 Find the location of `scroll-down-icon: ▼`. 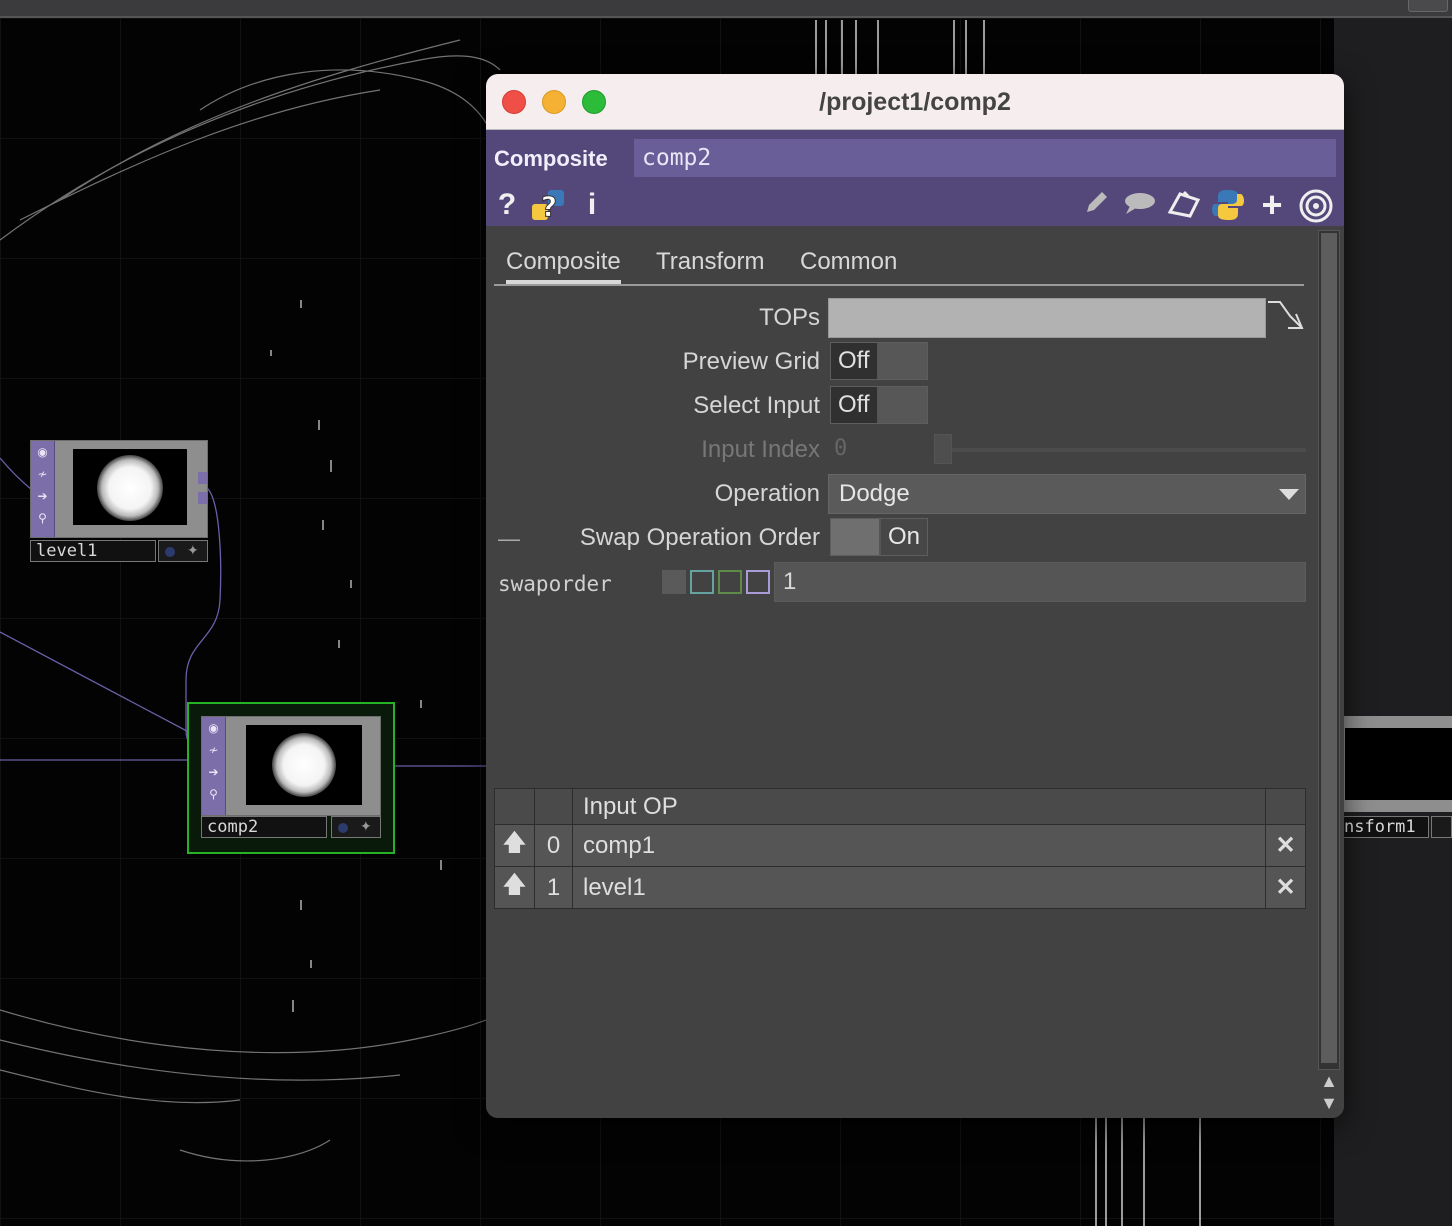

scroll-down-icon: ▼ is located at coordinates (1329, 1103).